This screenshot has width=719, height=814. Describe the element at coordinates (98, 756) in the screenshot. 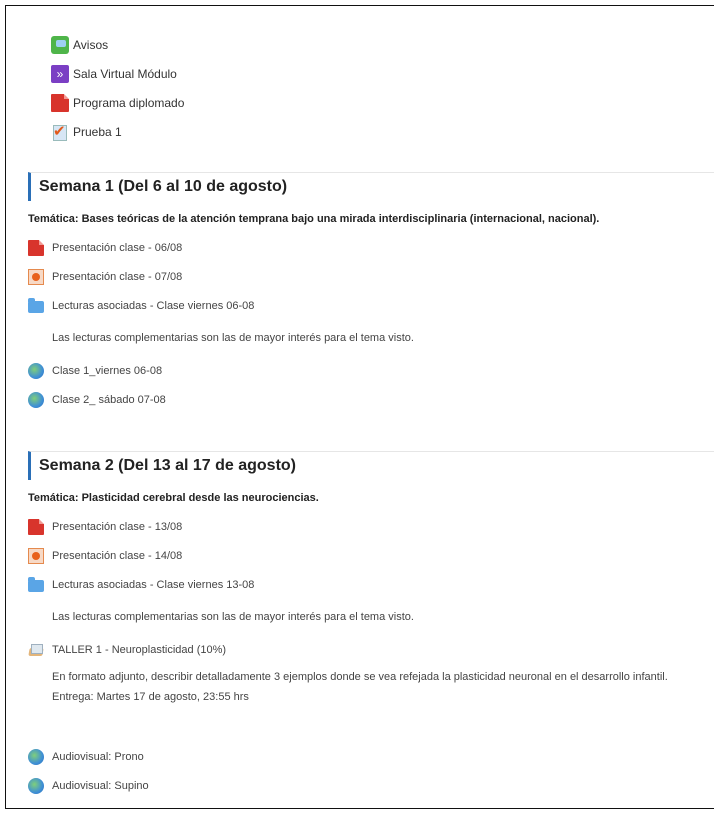

I see `resource-label: Audiovisual: Prono` at that location.